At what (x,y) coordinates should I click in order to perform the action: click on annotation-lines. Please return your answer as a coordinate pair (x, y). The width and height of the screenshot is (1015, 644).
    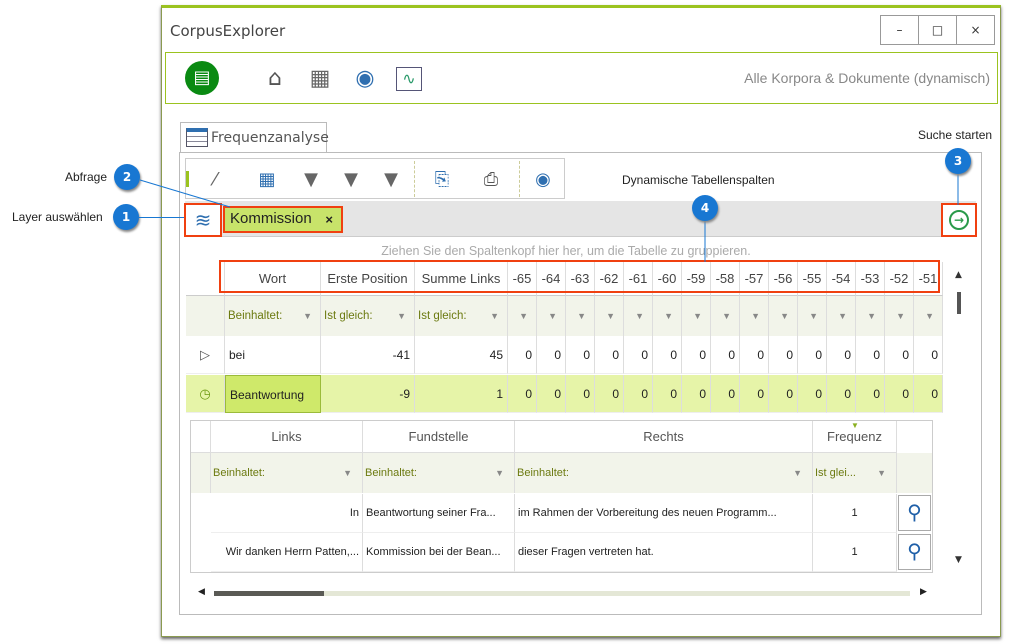
    Looking at the image, I should click on (549, 217).